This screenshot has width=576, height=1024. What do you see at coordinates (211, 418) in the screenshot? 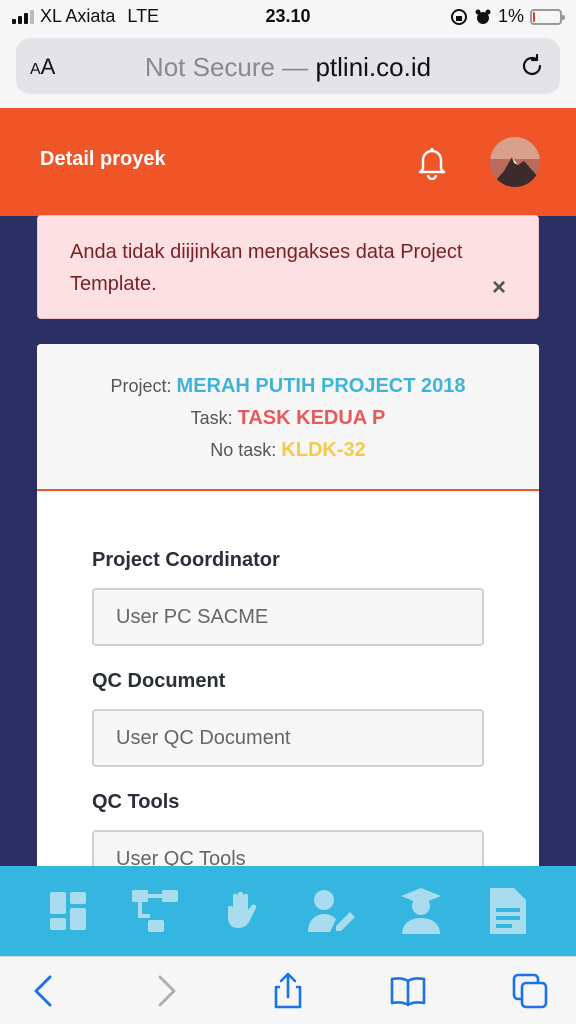
I see `task-label: Task:` at bounding box center [211, 418].